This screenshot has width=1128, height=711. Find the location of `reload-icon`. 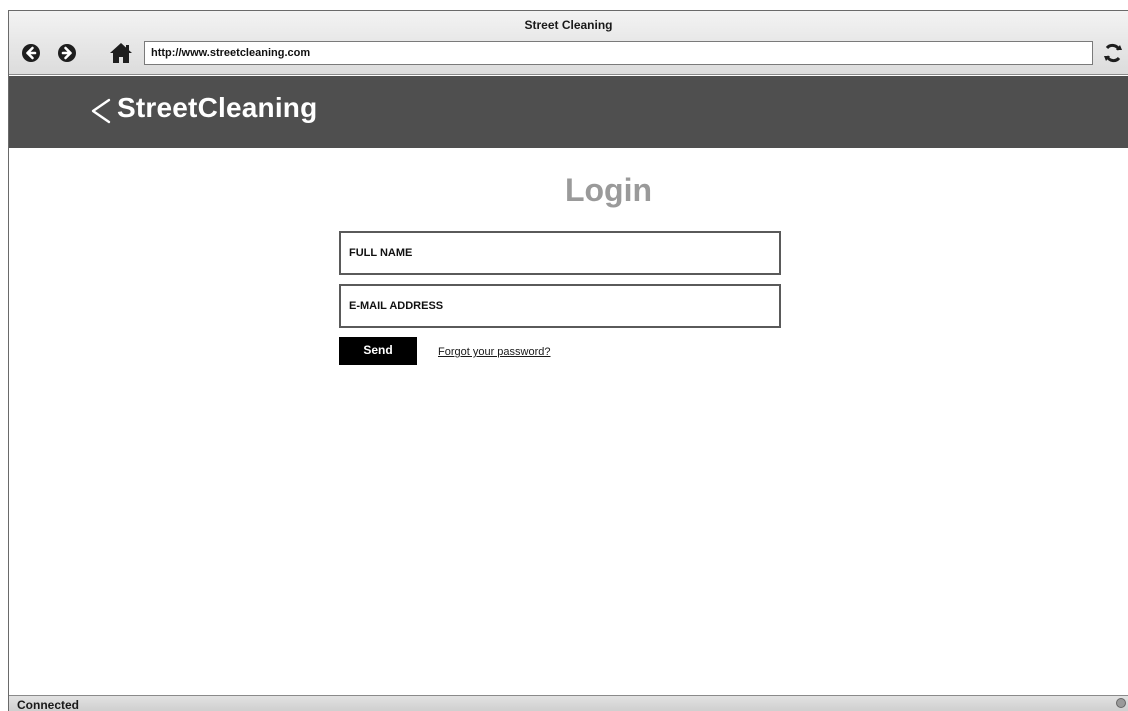

reload-icon is located at coordinates (1113, 53).